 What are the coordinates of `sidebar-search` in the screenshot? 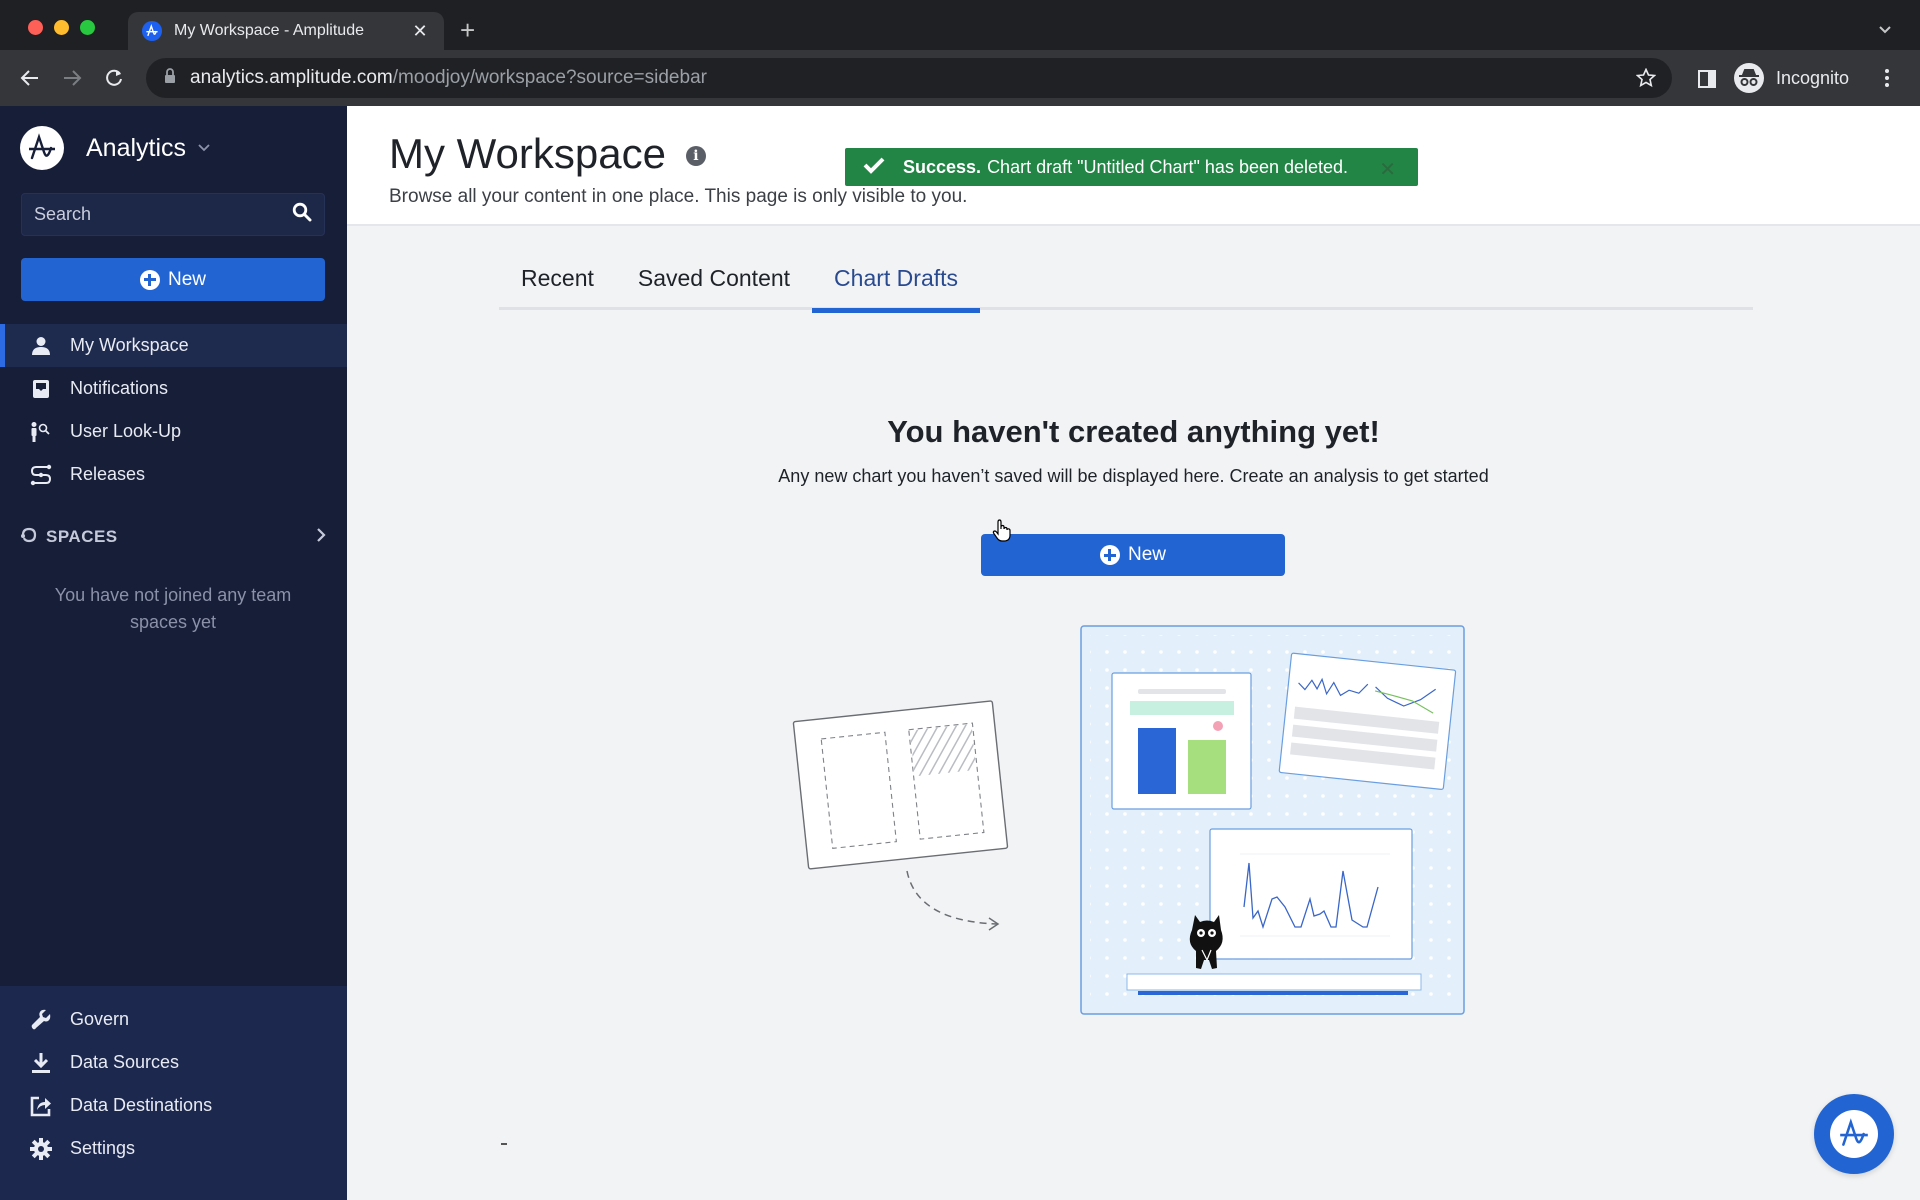 It's located at (173, 214).